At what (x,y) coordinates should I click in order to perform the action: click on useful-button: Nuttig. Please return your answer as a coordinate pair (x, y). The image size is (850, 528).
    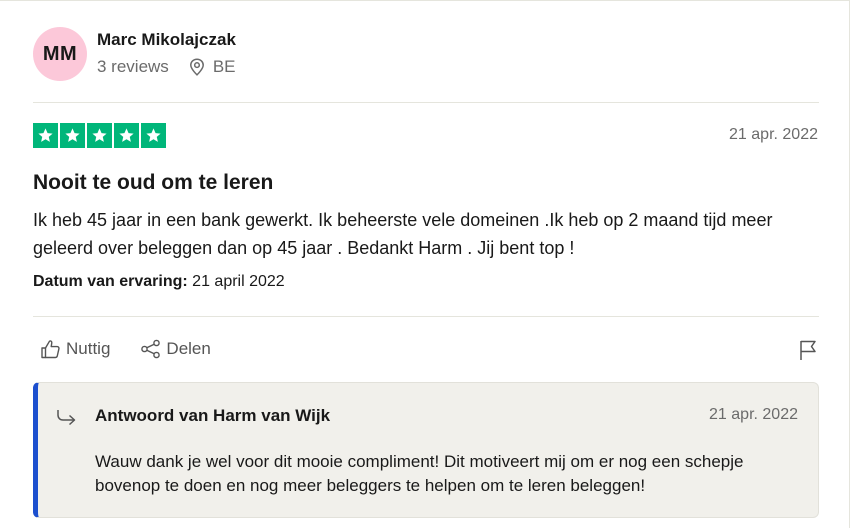
    Looking at the image, I should click on (75, 349).